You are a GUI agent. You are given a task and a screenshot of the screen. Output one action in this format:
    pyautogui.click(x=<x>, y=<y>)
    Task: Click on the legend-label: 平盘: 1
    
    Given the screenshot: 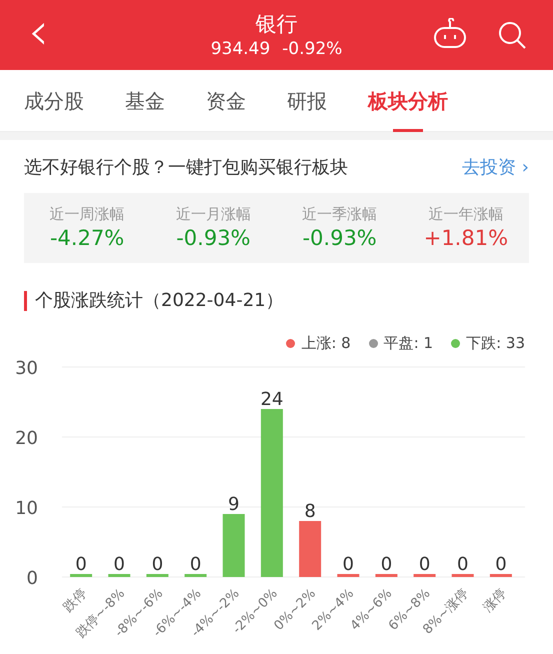 What is the action you would take?
    pyautogui.click(x=409, y=343)
    